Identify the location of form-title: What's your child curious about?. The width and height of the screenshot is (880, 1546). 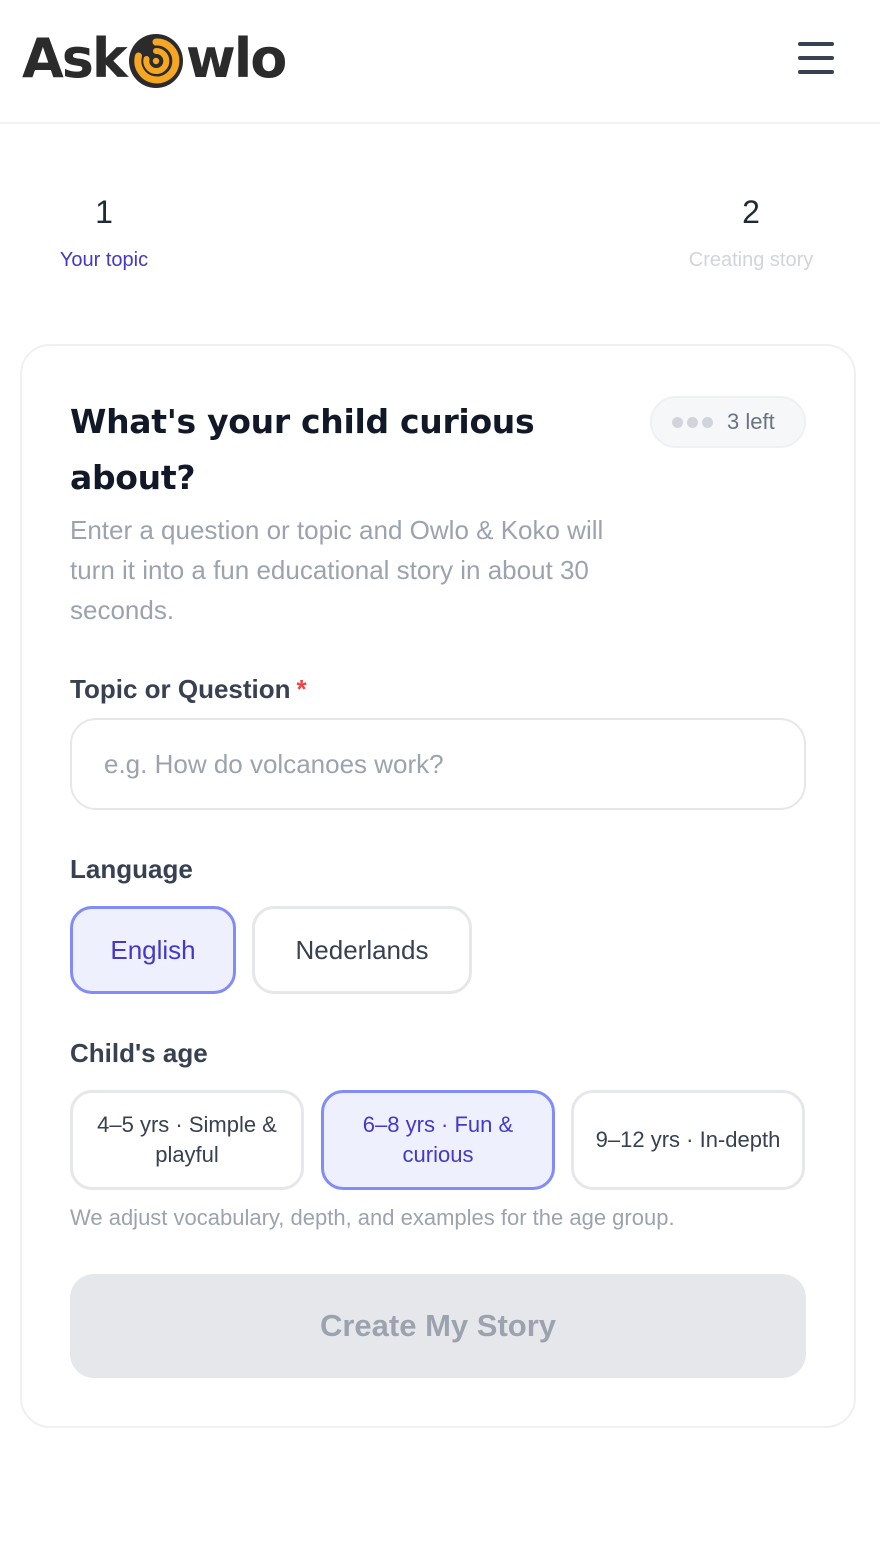
(302, 449).